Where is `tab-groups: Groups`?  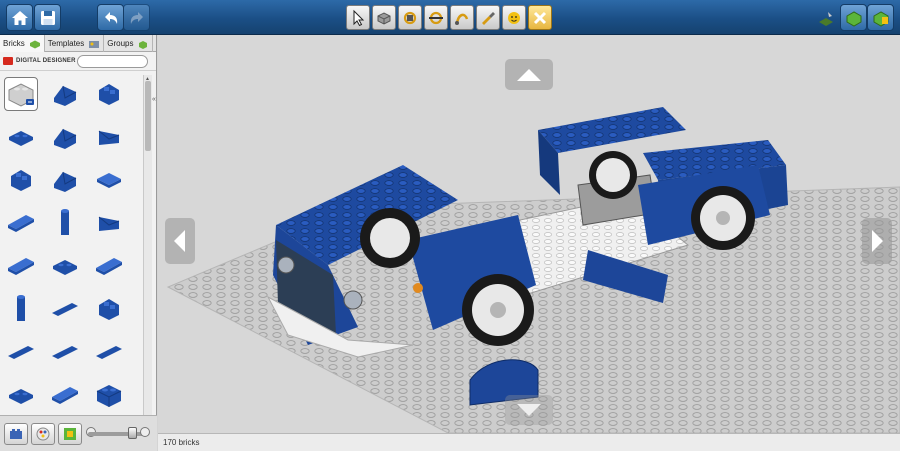 tab-groups: Groups is located at coordinates (129, 43).